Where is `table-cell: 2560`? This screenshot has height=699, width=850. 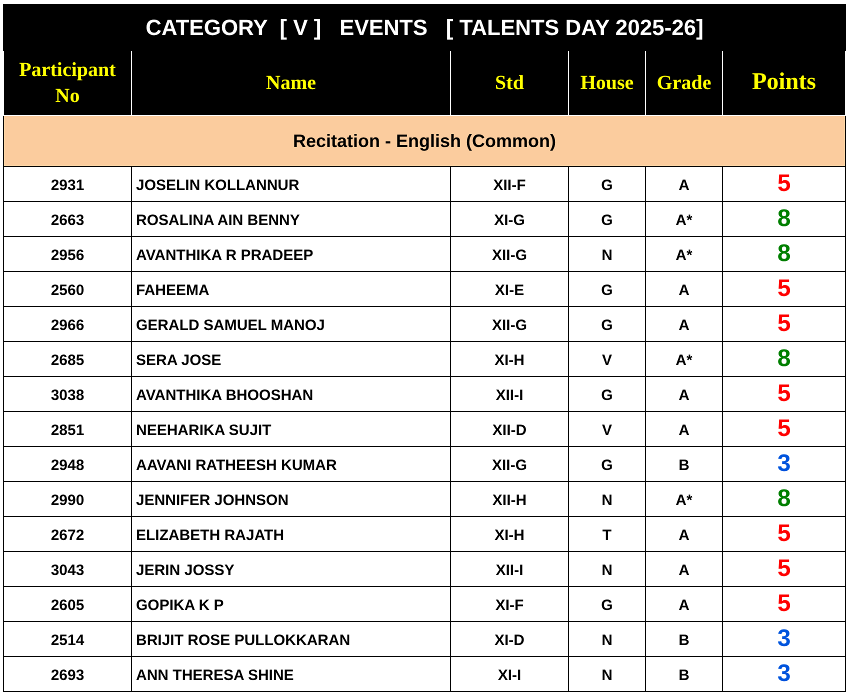 table-cell: 2560 is located at coordinates (68, 289).